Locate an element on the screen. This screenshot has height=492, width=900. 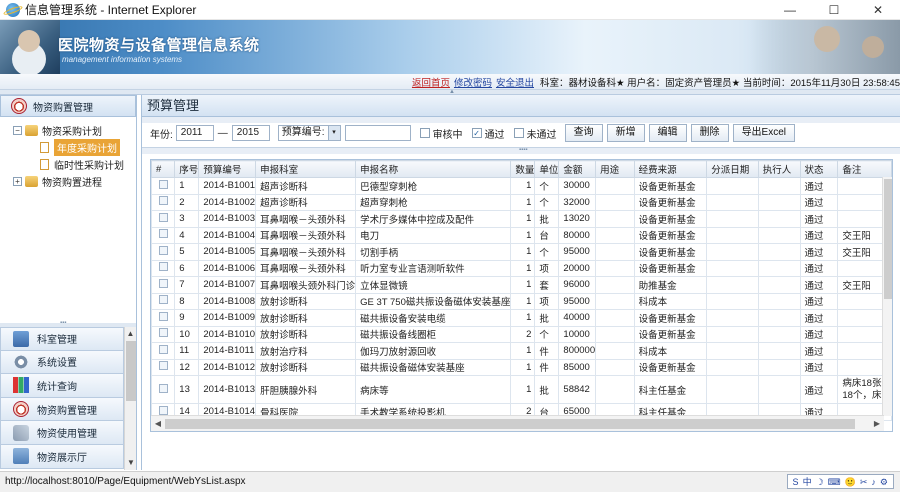
column-header: 申报科室 is located at coordinates (306, 169).